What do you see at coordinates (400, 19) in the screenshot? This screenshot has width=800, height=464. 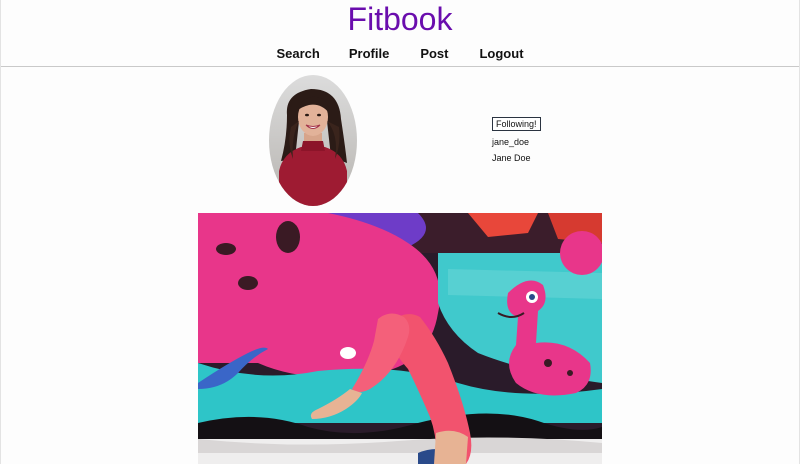 I see `brand-title: Fitbook` at bounding box center [400, 19].